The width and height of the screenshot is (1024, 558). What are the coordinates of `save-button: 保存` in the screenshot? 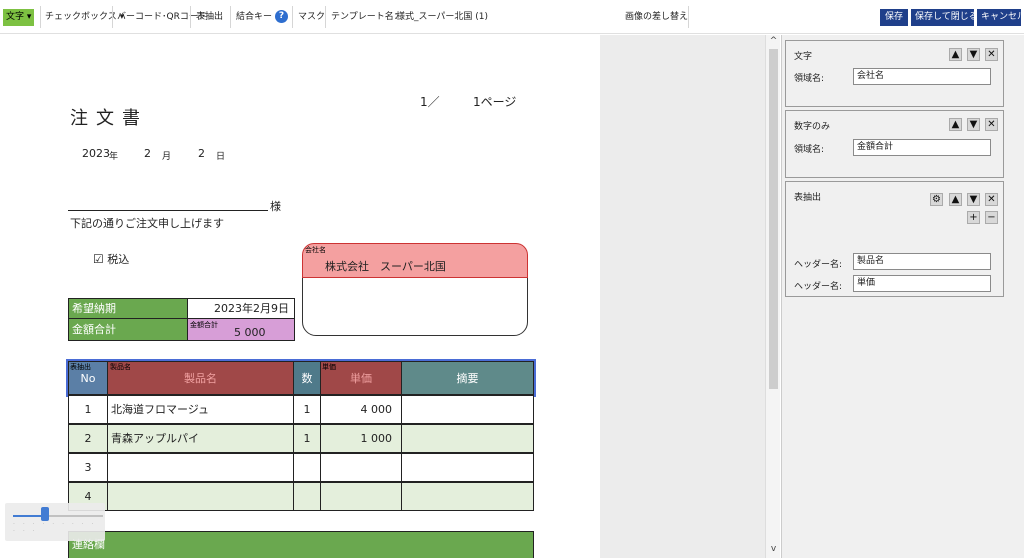 It's located at (894, 17).